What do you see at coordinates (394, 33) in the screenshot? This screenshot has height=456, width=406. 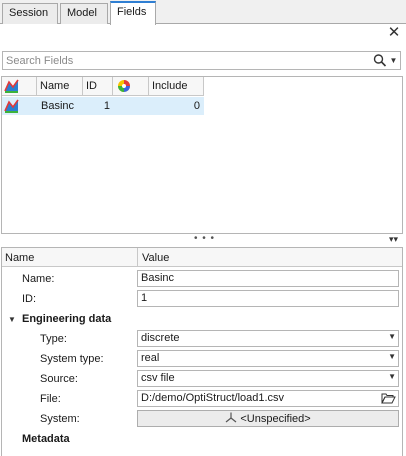 I see `close-icon: ✕` at bounding box center [394, 33].